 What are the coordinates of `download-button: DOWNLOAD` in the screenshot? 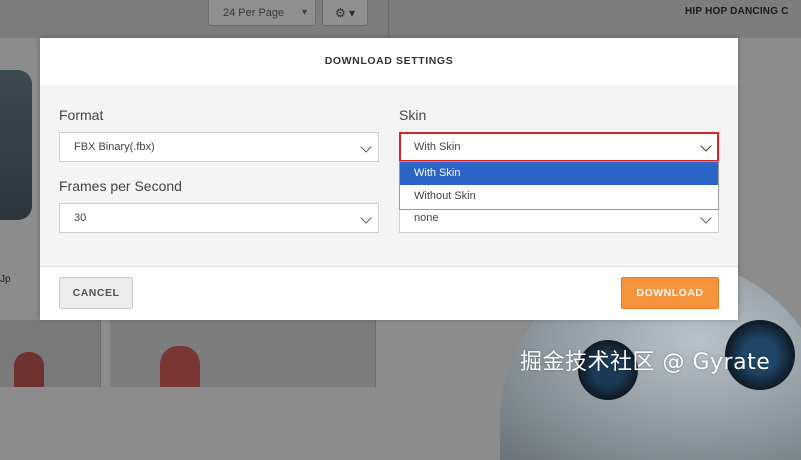 It's located at (670, 293).